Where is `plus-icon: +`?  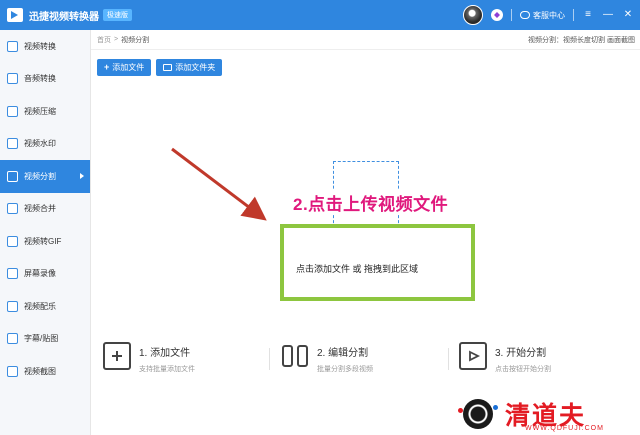 plus-icon: + is located at coordinates (107, 67).